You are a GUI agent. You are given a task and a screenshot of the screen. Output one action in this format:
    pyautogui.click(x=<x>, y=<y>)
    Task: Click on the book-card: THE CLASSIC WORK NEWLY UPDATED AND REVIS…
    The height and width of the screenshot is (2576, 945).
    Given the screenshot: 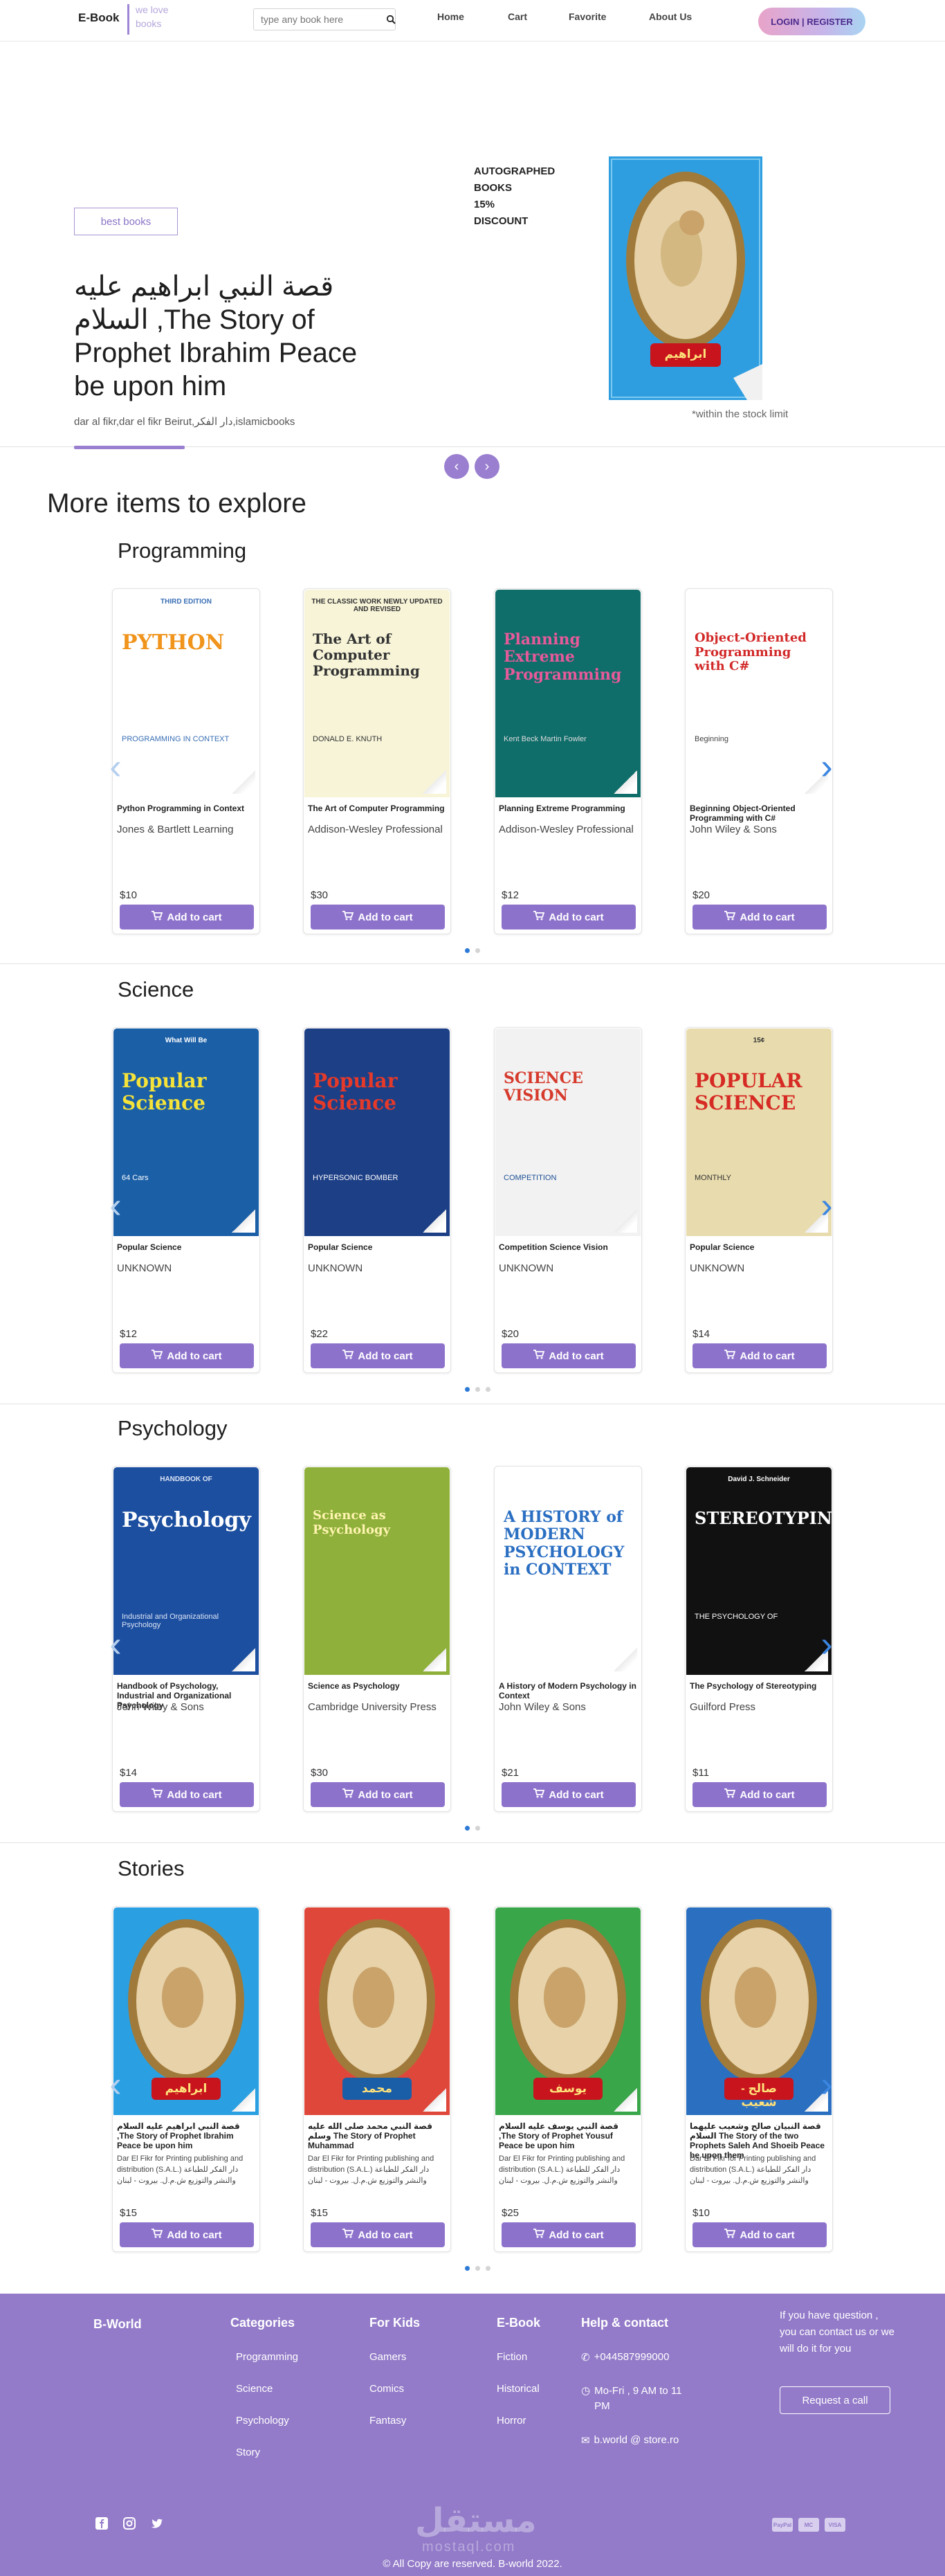 What is the action you would take?
    pyautogui.click(x=377, y=761)
    